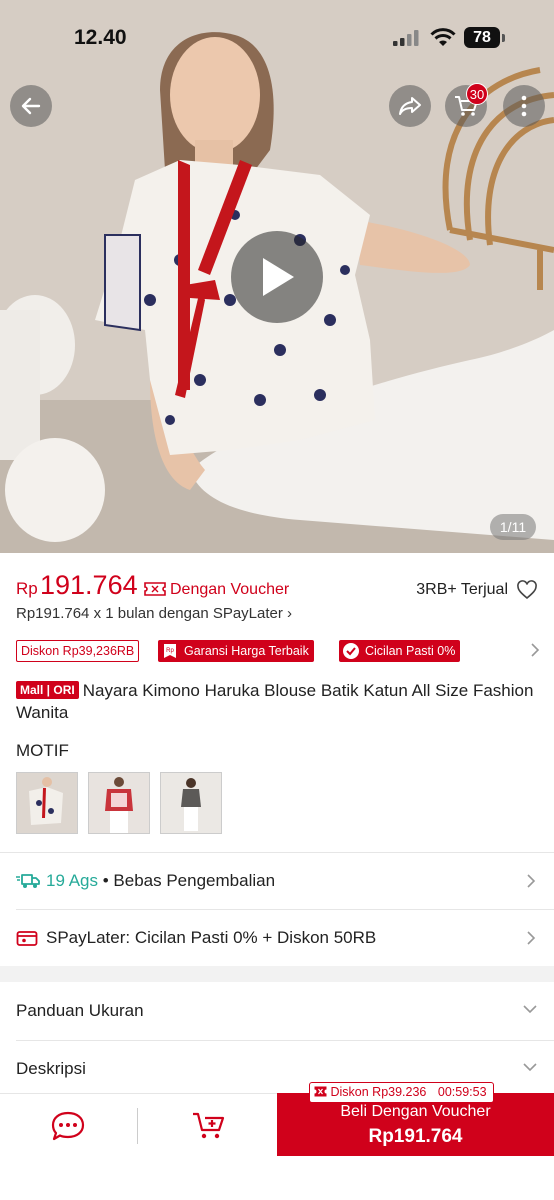 This screenshot has width=554, height=1200. I want to click on section-gap, so click(277, 974).